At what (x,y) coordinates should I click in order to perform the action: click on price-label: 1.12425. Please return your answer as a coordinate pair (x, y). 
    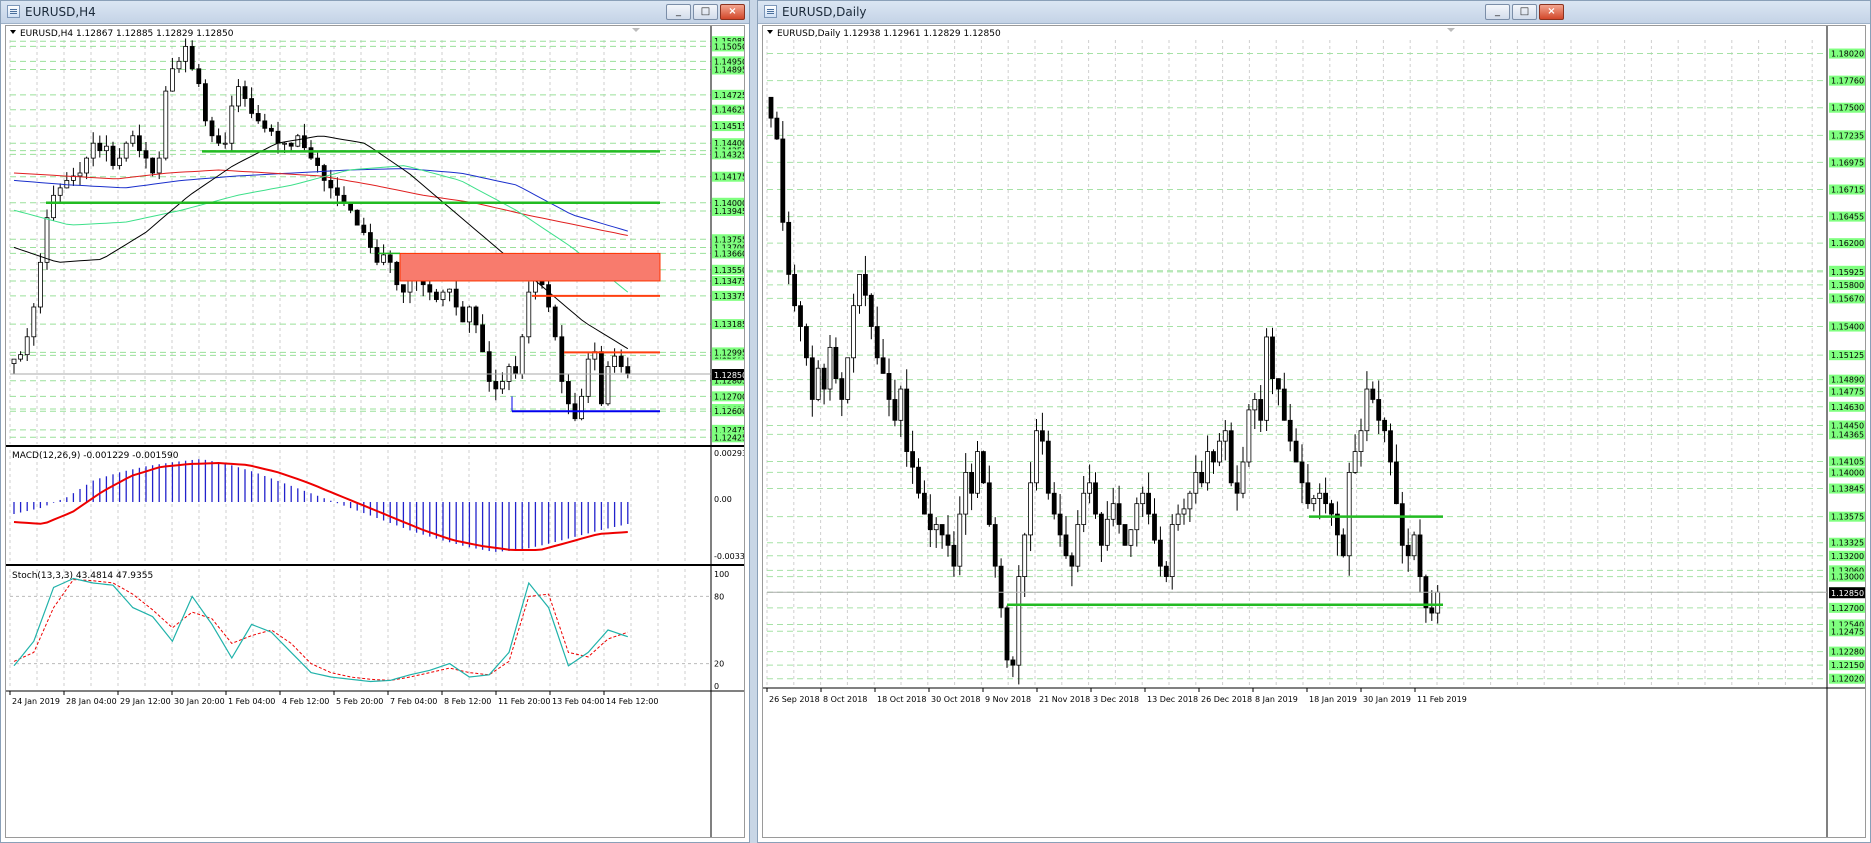
    Looking at the image, I should click on (729, 437).